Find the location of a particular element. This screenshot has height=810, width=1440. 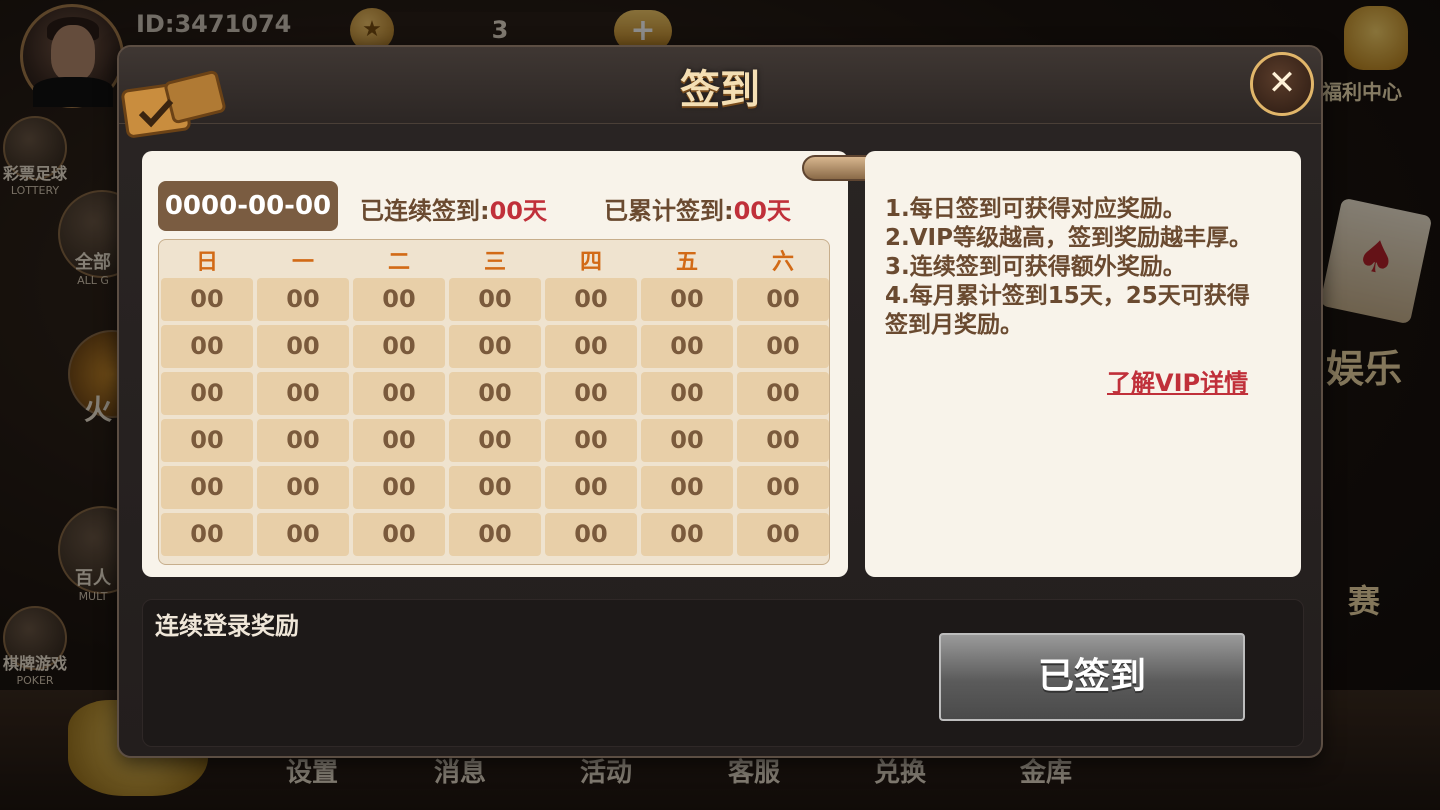

weekday-label: 日 is located at coordinates (206, 262).